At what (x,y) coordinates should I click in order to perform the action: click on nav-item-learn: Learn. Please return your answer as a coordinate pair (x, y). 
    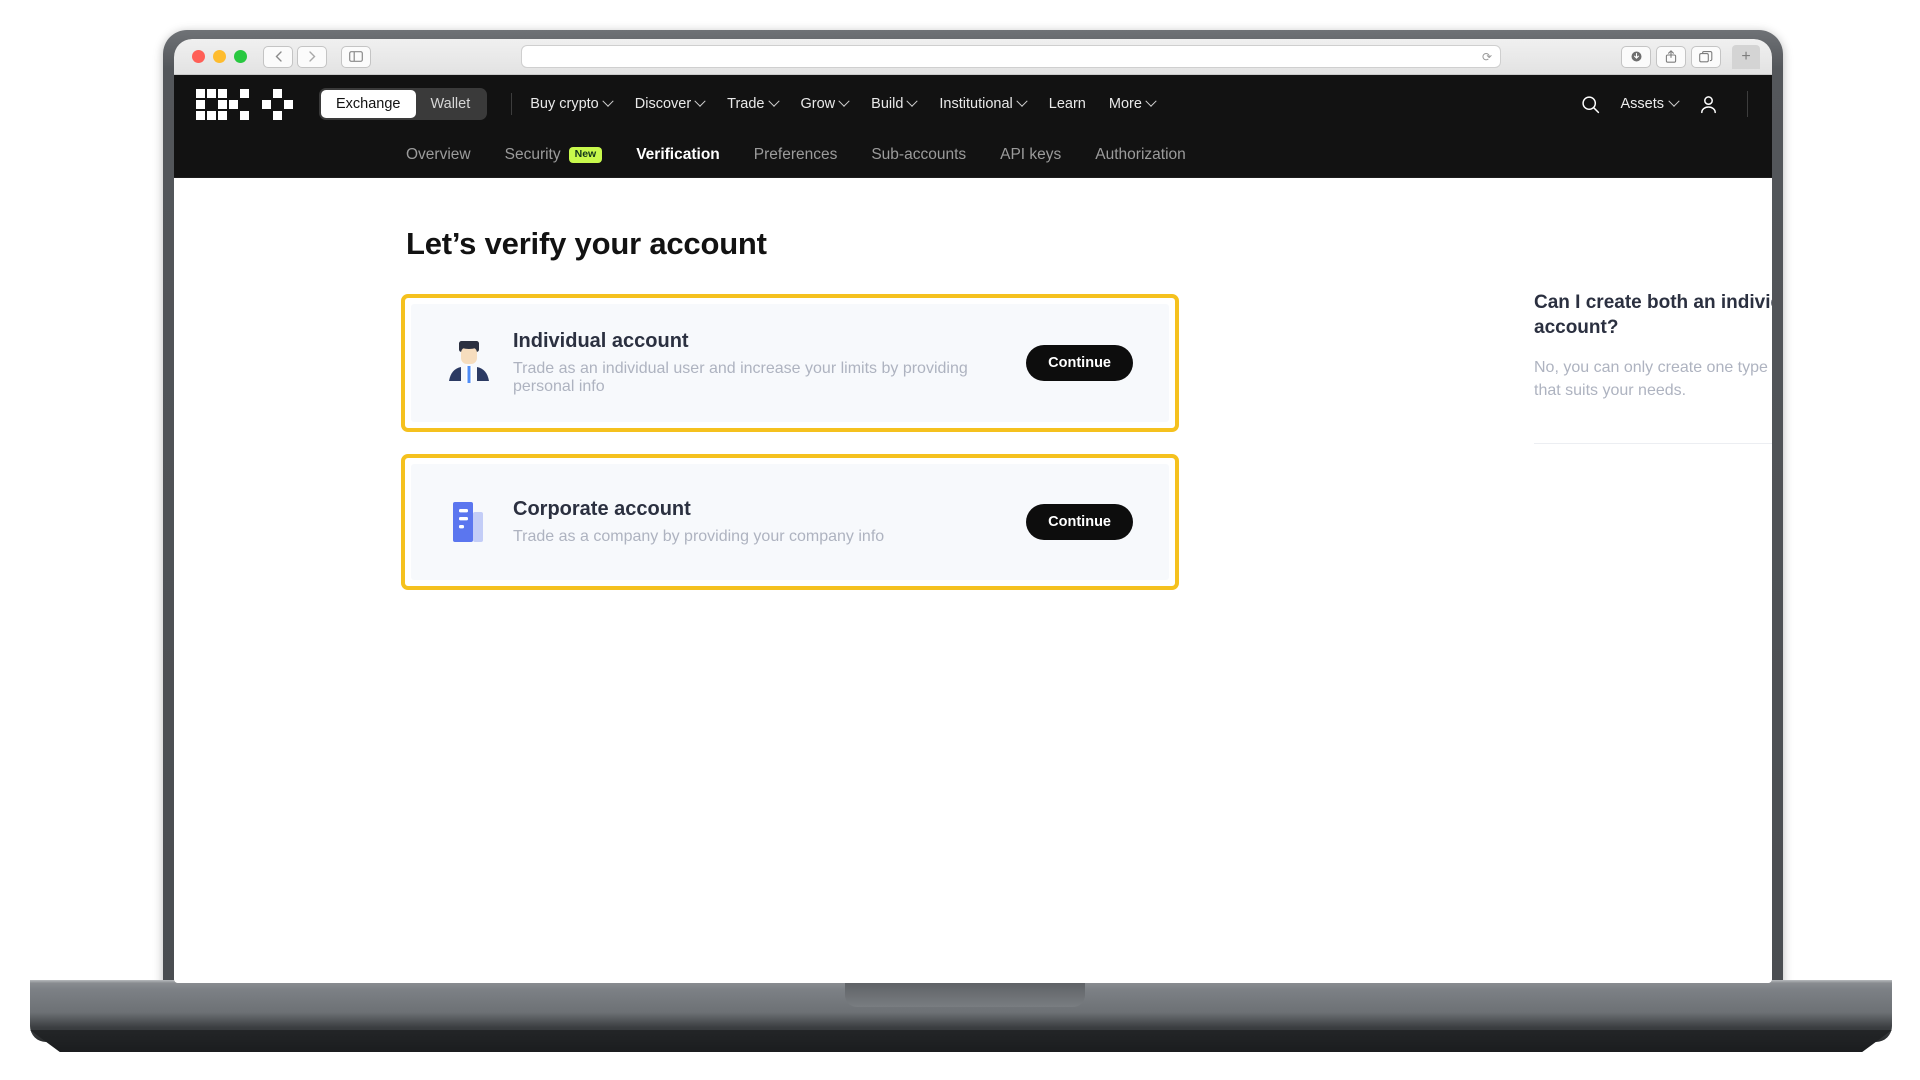
    Looking at the image, I should click on (1067, 104).